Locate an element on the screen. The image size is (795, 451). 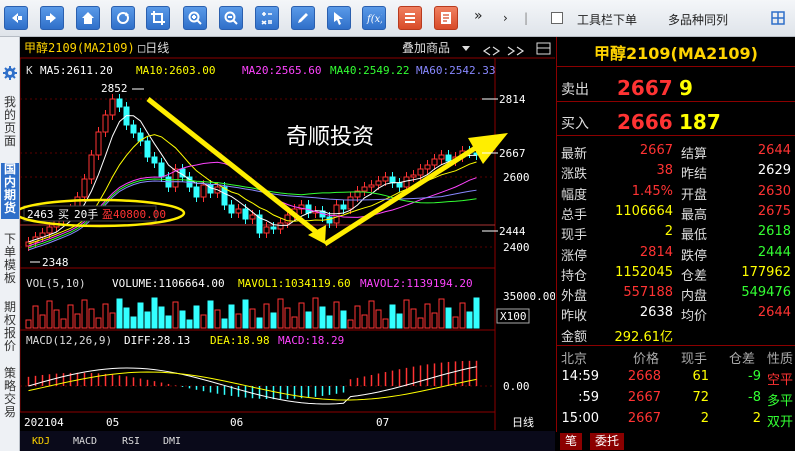
indicator-tab-rsi: RSI is located at coordinates (131, 441).